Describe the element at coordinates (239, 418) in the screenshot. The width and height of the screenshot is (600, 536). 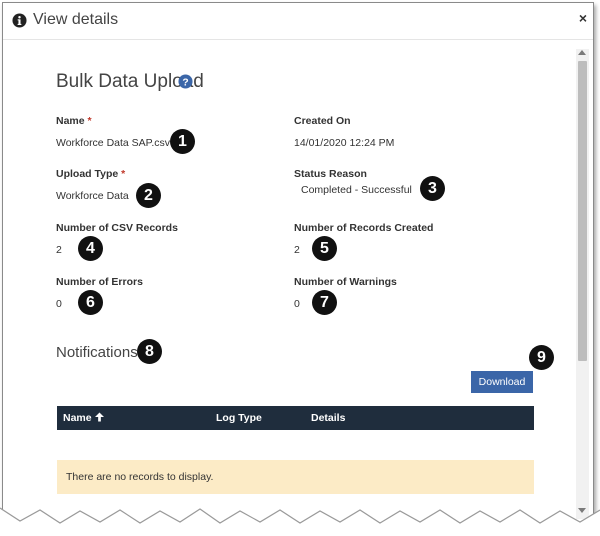
I see `column-header-log-type: Log Type` at that location.